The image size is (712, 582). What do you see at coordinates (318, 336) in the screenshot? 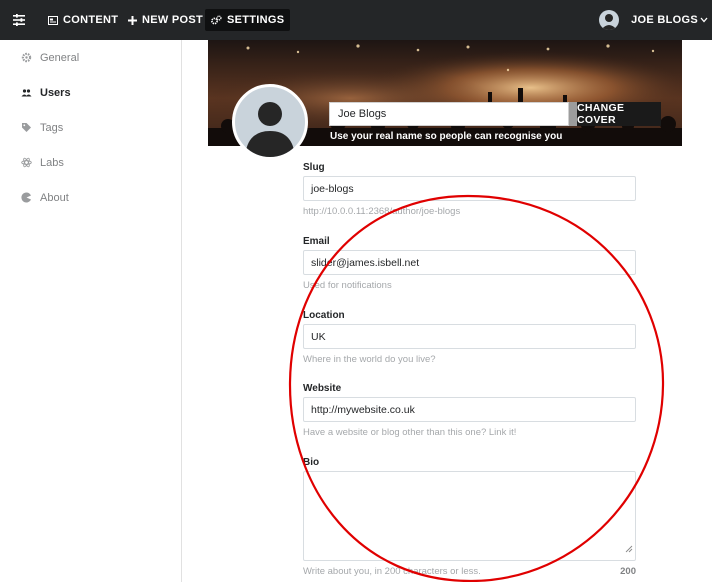
I see `location-value: UK` at bounding box center [318, 336].